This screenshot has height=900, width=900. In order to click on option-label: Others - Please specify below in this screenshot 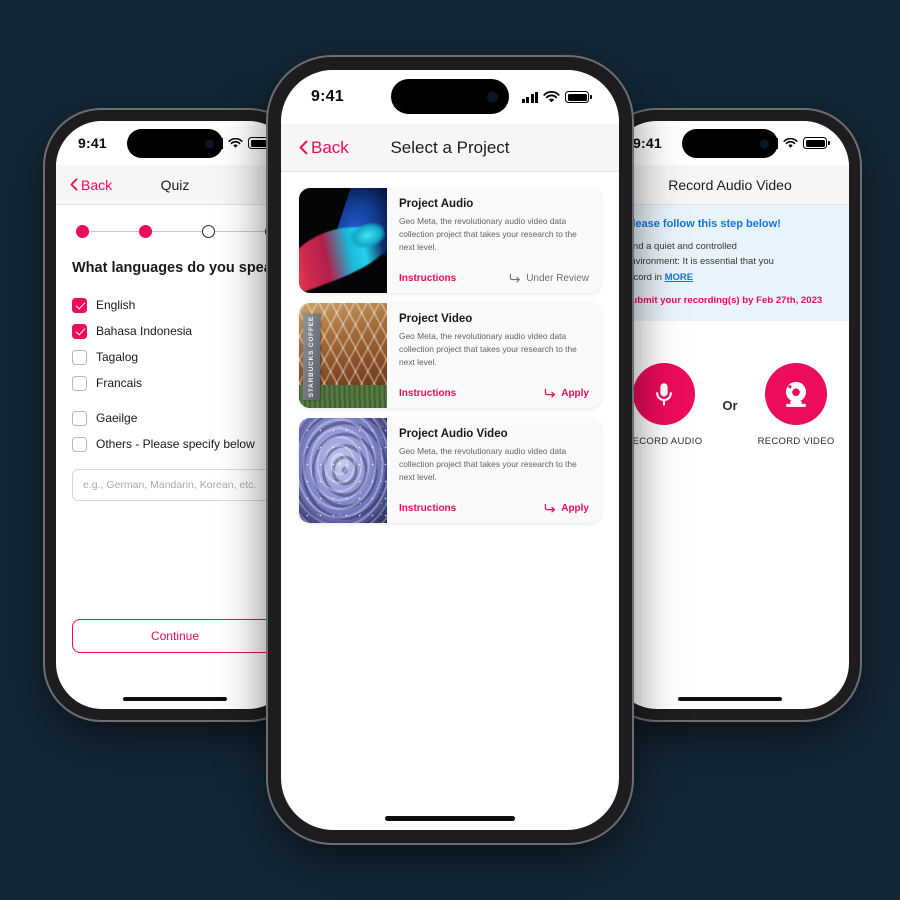, I will do `click(175, 444)`.